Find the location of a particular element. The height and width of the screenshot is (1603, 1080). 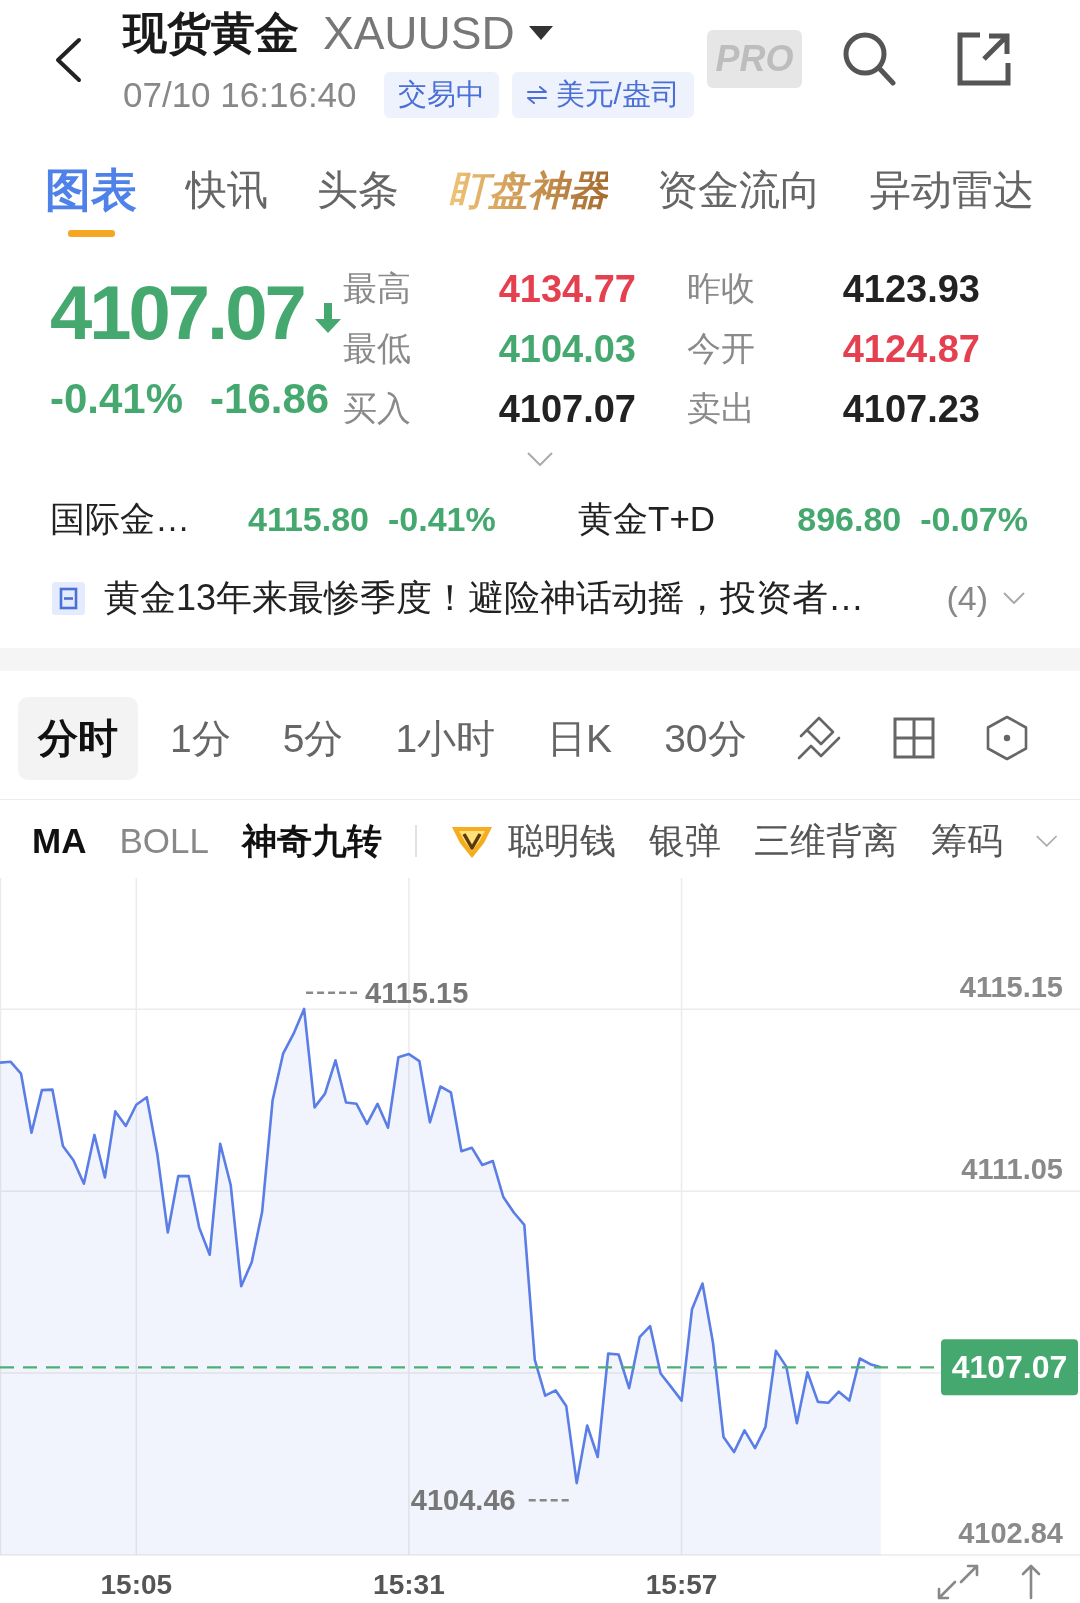

stat-value: 4123.93 is located at coordinates (911, 289).